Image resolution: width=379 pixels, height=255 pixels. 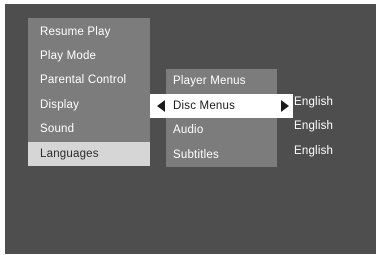 I want to click on main-menu-item-label: Play Mode, so click(x=68, y=56).